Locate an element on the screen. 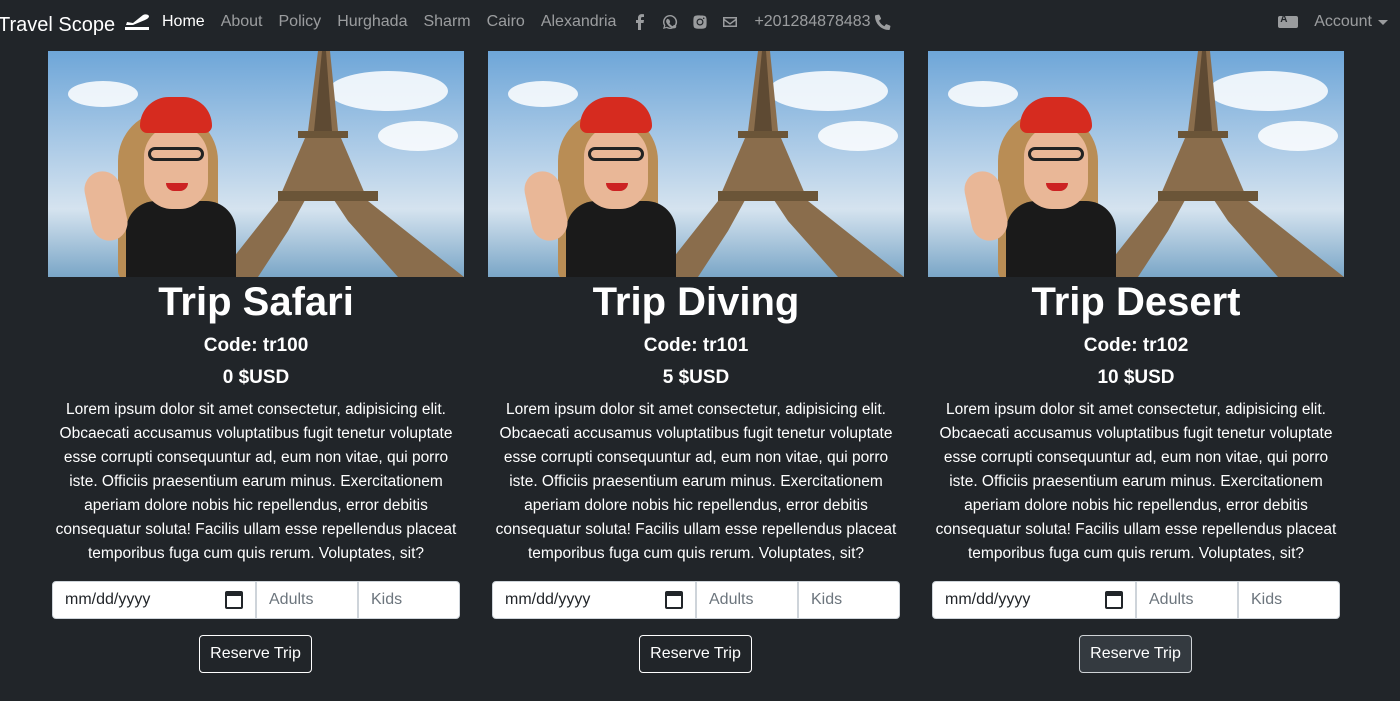 The height and width of the screenshot is (701, 1400). phone-icon is located at coordinates (882, 22).